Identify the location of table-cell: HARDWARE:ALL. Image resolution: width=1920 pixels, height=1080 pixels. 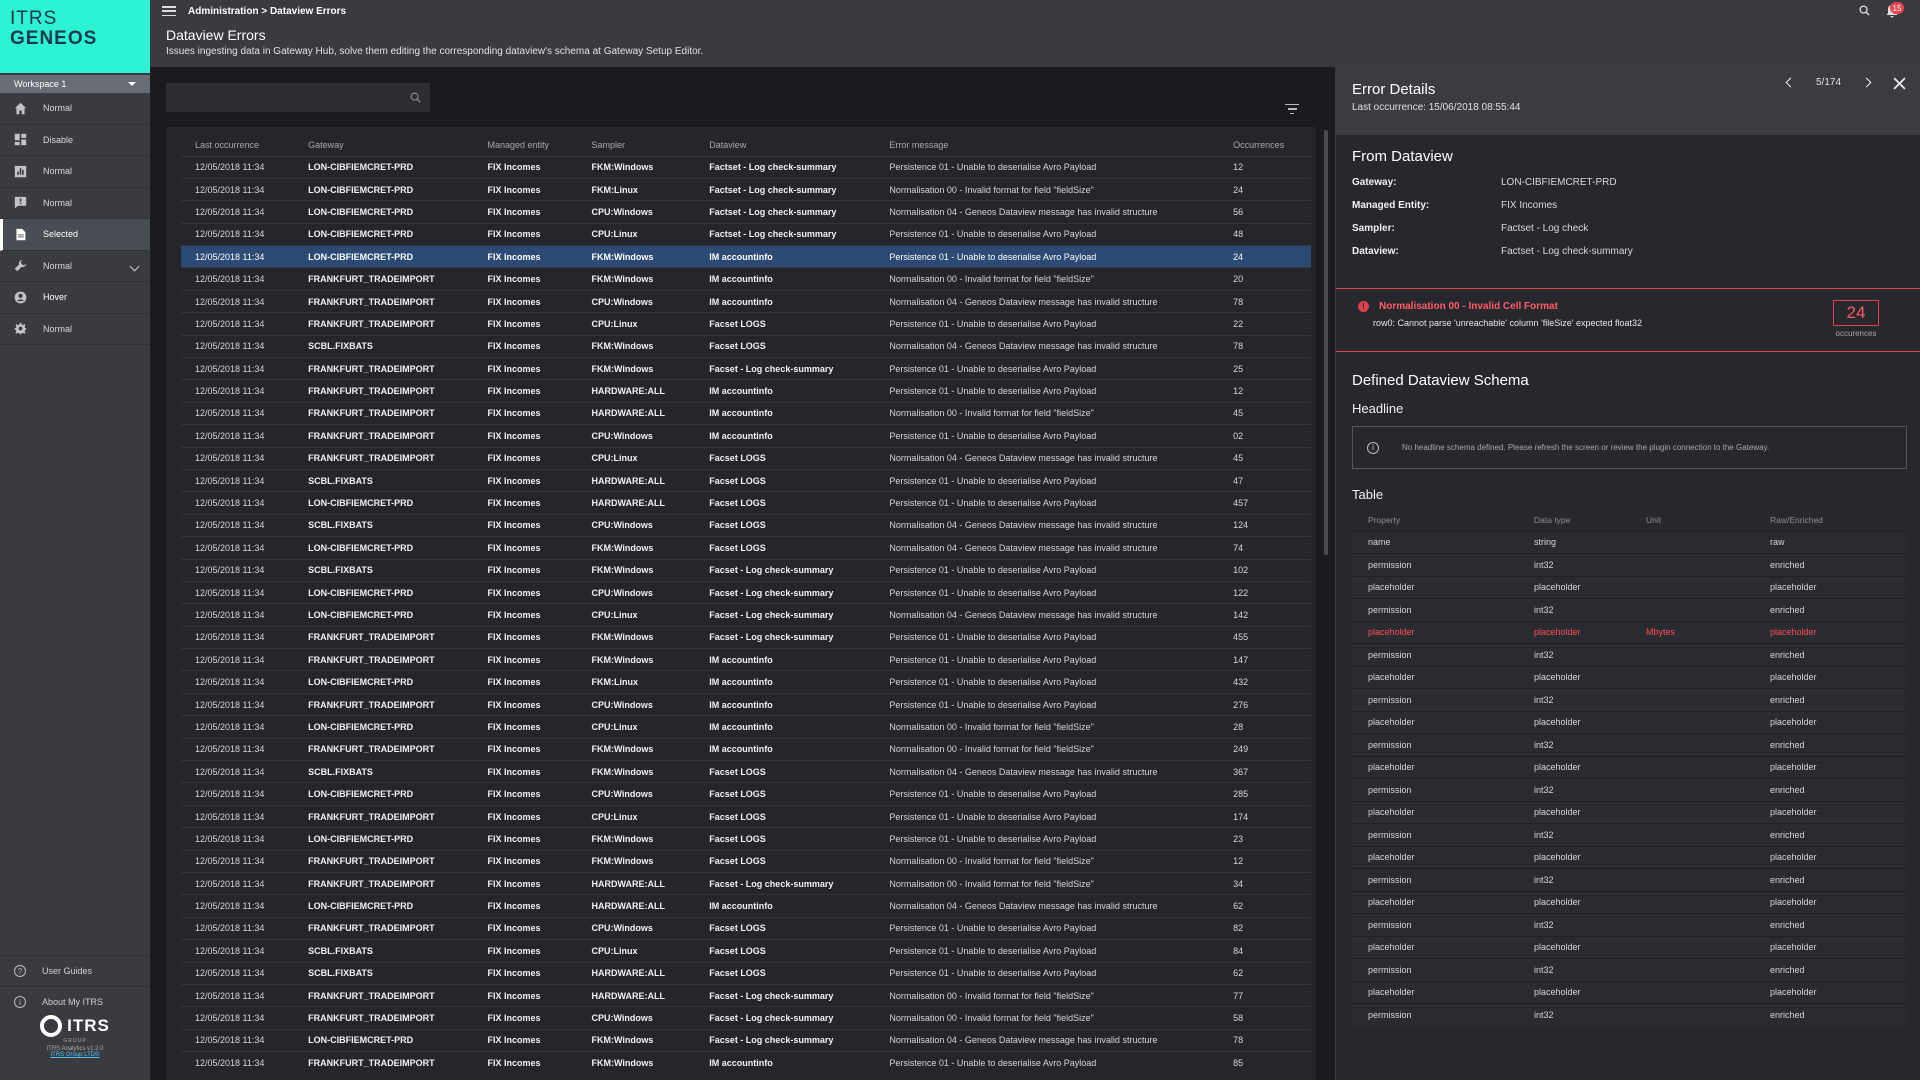
(636, 995).